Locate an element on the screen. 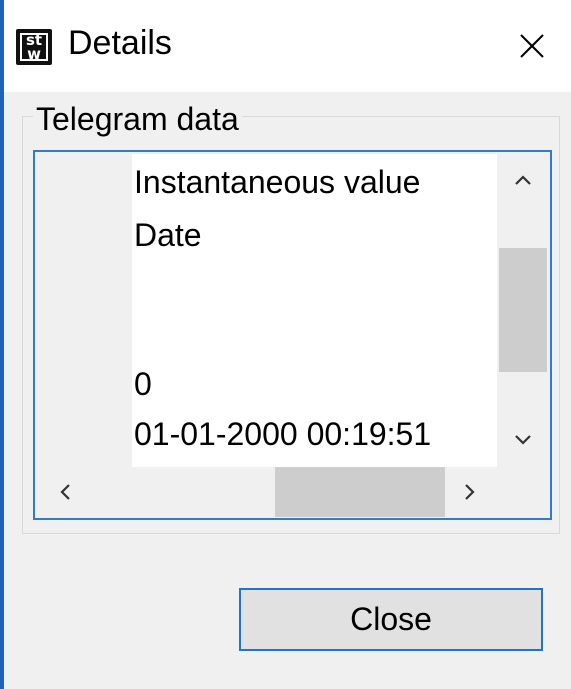 This screenshot has width=571, height=689. scroll-down-arrow-icon is located at coordinates (523, 440).